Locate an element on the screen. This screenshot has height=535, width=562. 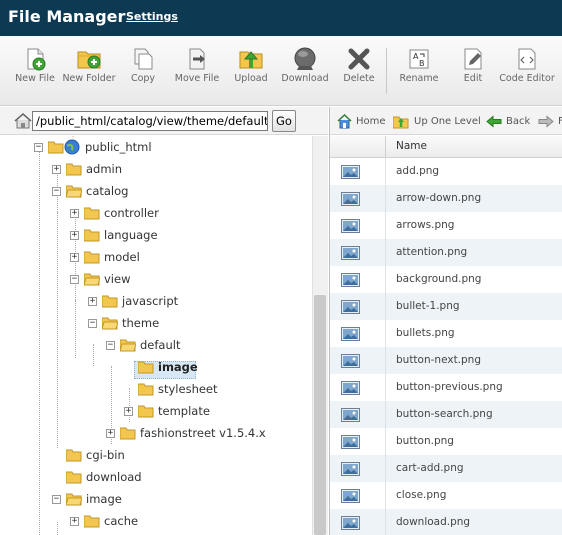
tree-node-label: default is located at coordinates (160, 345).